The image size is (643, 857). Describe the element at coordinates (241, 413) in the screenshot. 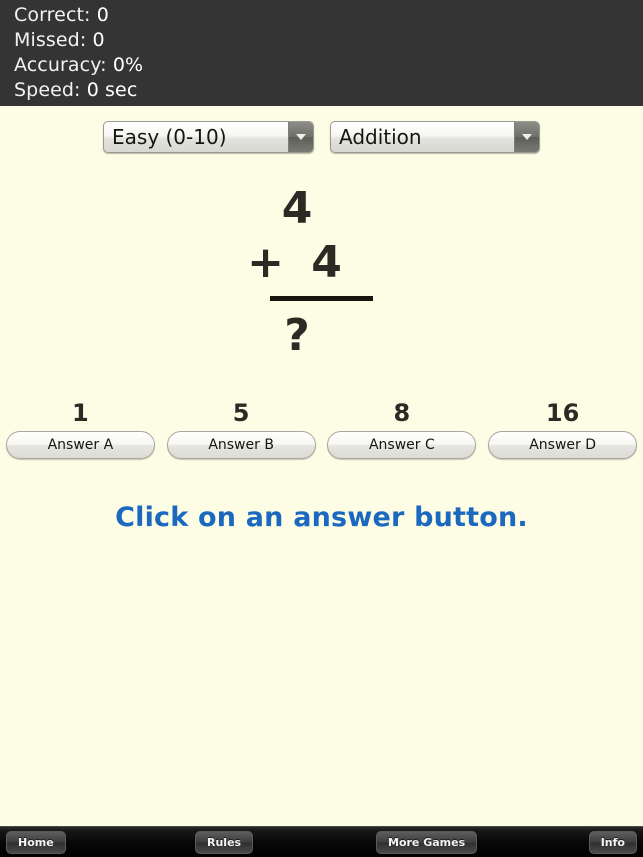

I see `answer-value-b: 5` at that location.